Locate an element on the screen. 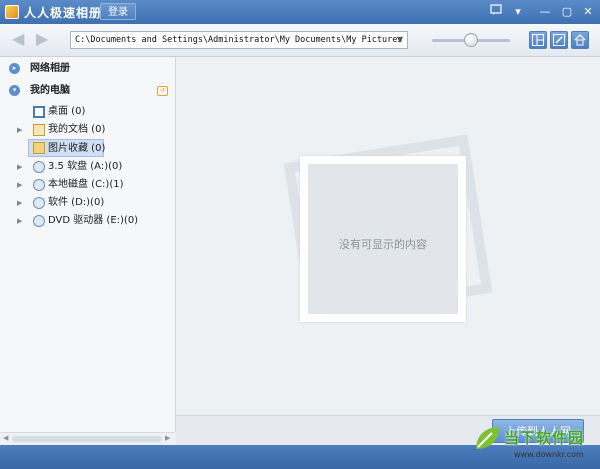 This screenshot has width=600, height=469. sidebar-horizontal-scrollbar: ◀ ▶ is located at coordinates (87, 439).